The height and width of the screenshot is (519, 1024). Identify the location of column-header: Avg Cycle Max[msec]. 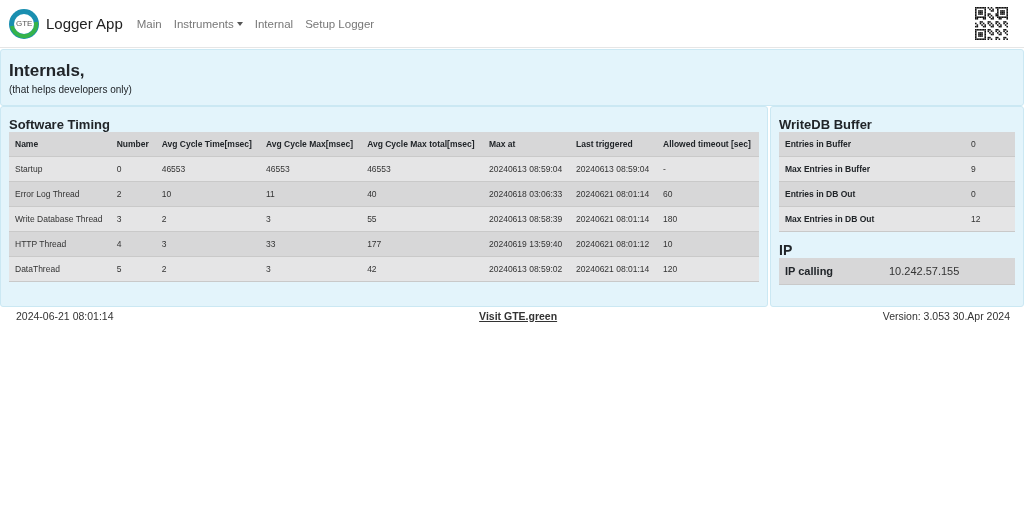
(311, 144).